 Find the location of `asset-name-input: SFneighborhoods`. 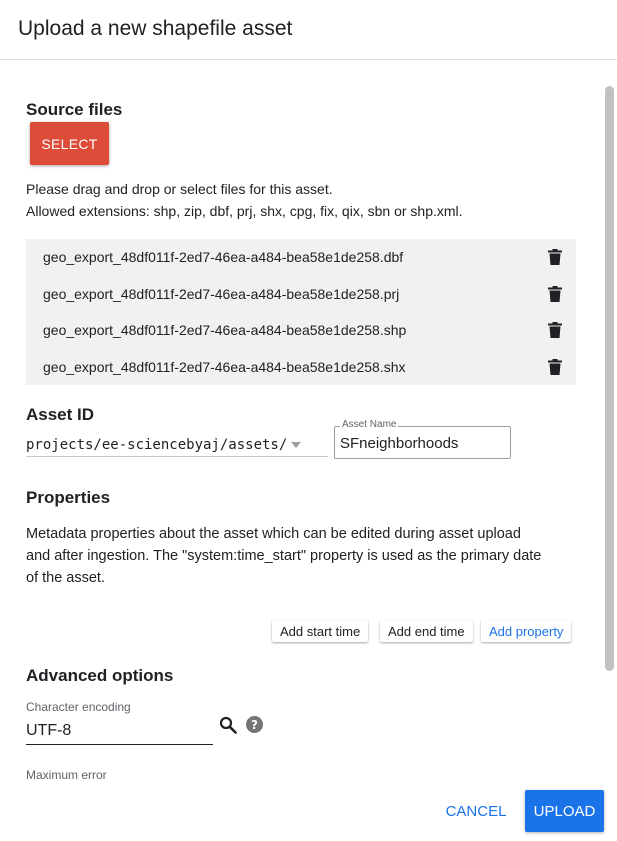

asset-name-input: SFneighborhoods is located at coordinates (399, 443).